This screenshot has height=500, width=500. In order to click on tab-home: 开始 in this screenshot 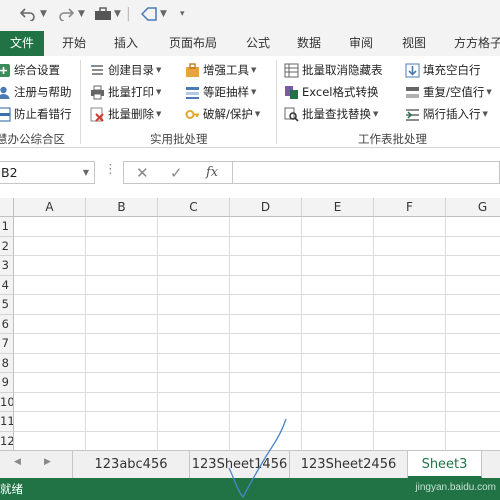, I will do `click(74, 43)`.